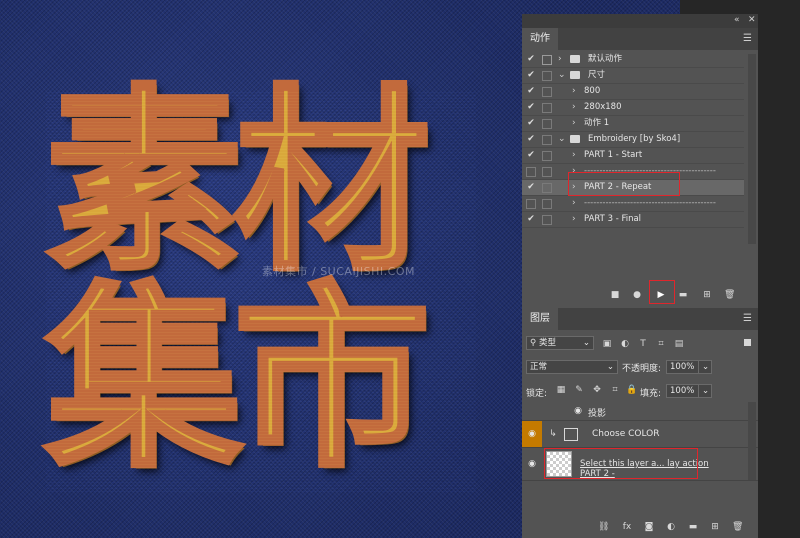 Image resolution: width=800 pixels, height=538 pixels. I want to click on filter-label: 类型, so click(547, 343).